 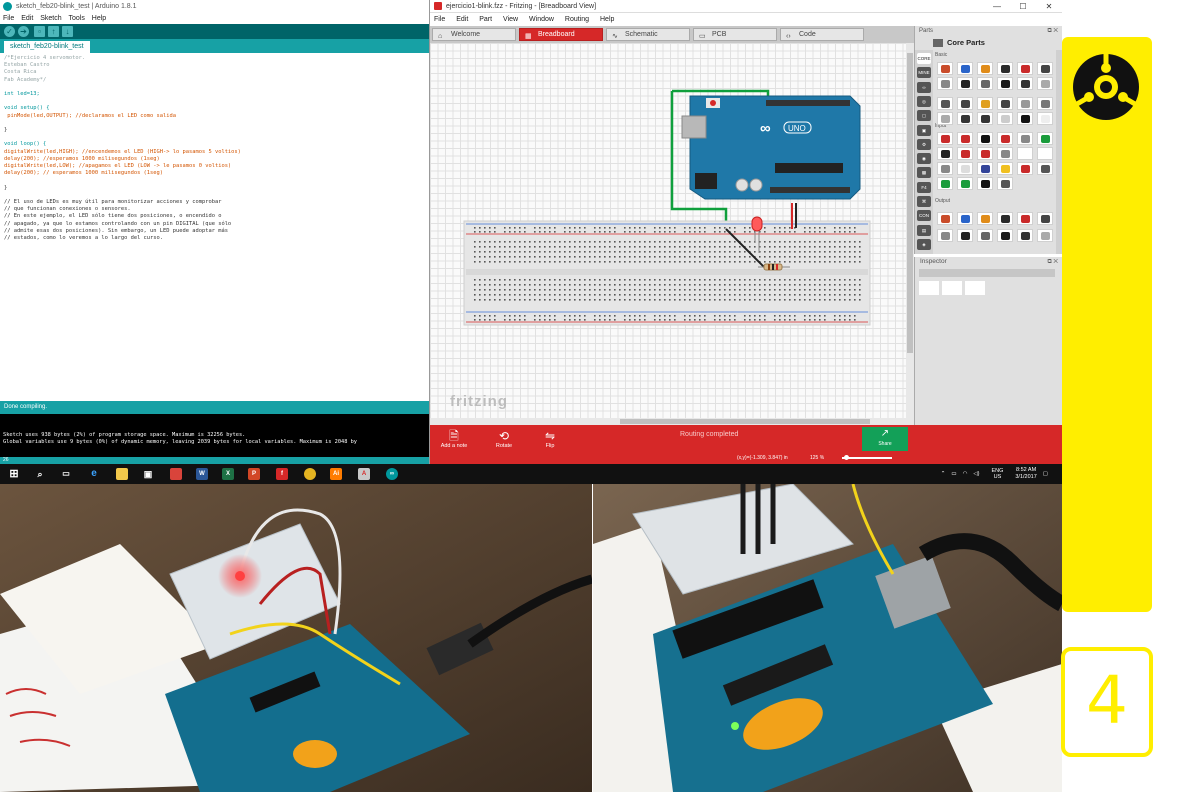 I want to click on fritzing-menu-edit: Edit, so click(x=462, y=19).